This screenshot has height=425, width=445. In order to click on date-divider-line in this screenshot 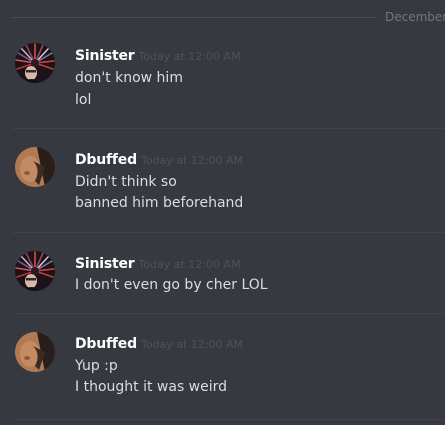, I will do `click(194, 17)`.